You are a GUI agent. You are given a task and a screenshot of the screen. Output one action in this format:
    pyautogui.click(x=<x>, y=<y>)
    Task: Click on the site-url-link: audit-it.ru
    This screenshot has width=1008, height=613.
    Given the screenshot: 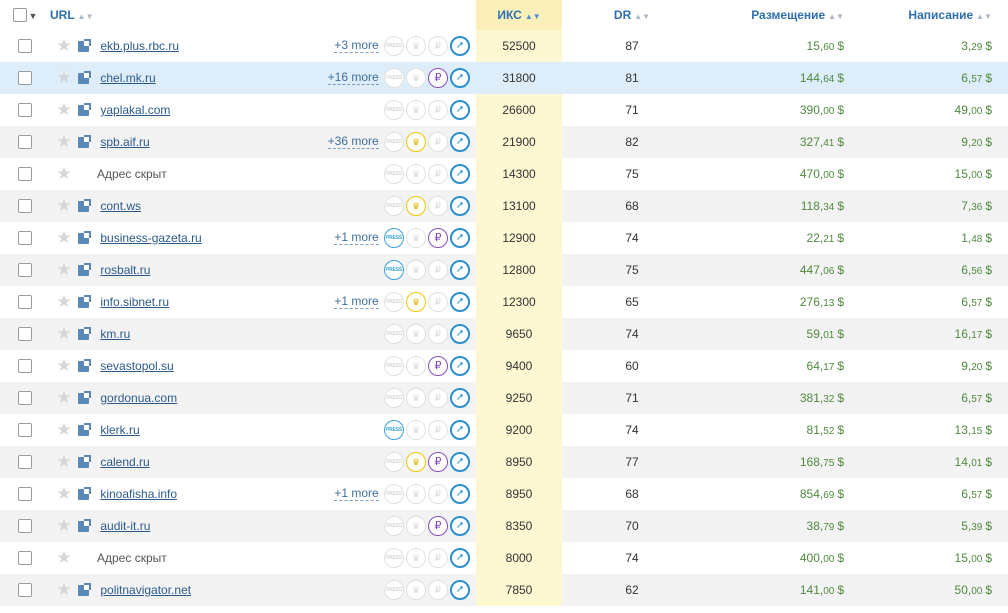 What is the action you would take?
    pyautogui.click(x=125, y=526)
    